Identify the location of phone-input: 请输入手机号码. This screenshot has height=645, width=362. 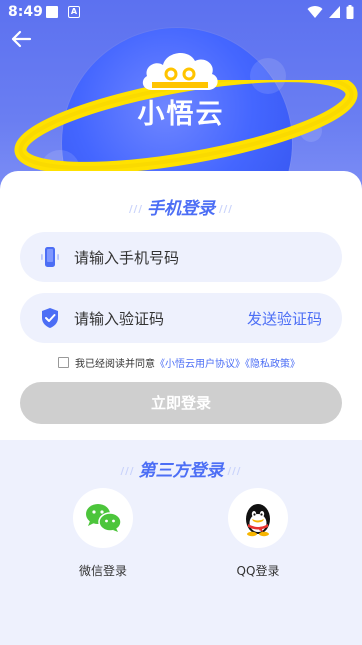
(126, 257).